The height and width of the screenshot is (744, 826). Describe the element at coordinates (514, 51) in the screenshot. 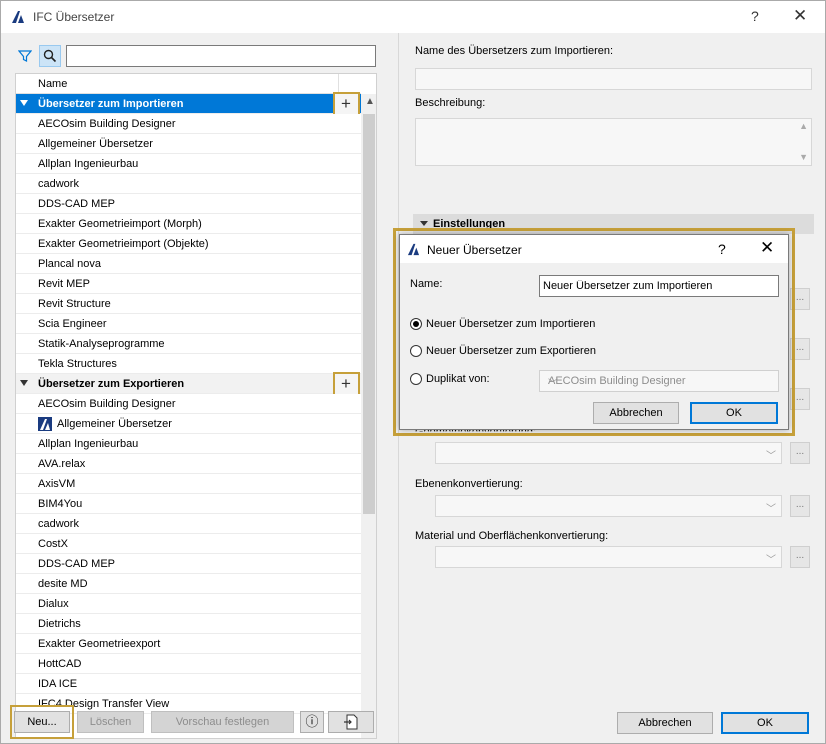

I see `translator-name-label: Name des Übersetzers zum Importieren:` at that location.